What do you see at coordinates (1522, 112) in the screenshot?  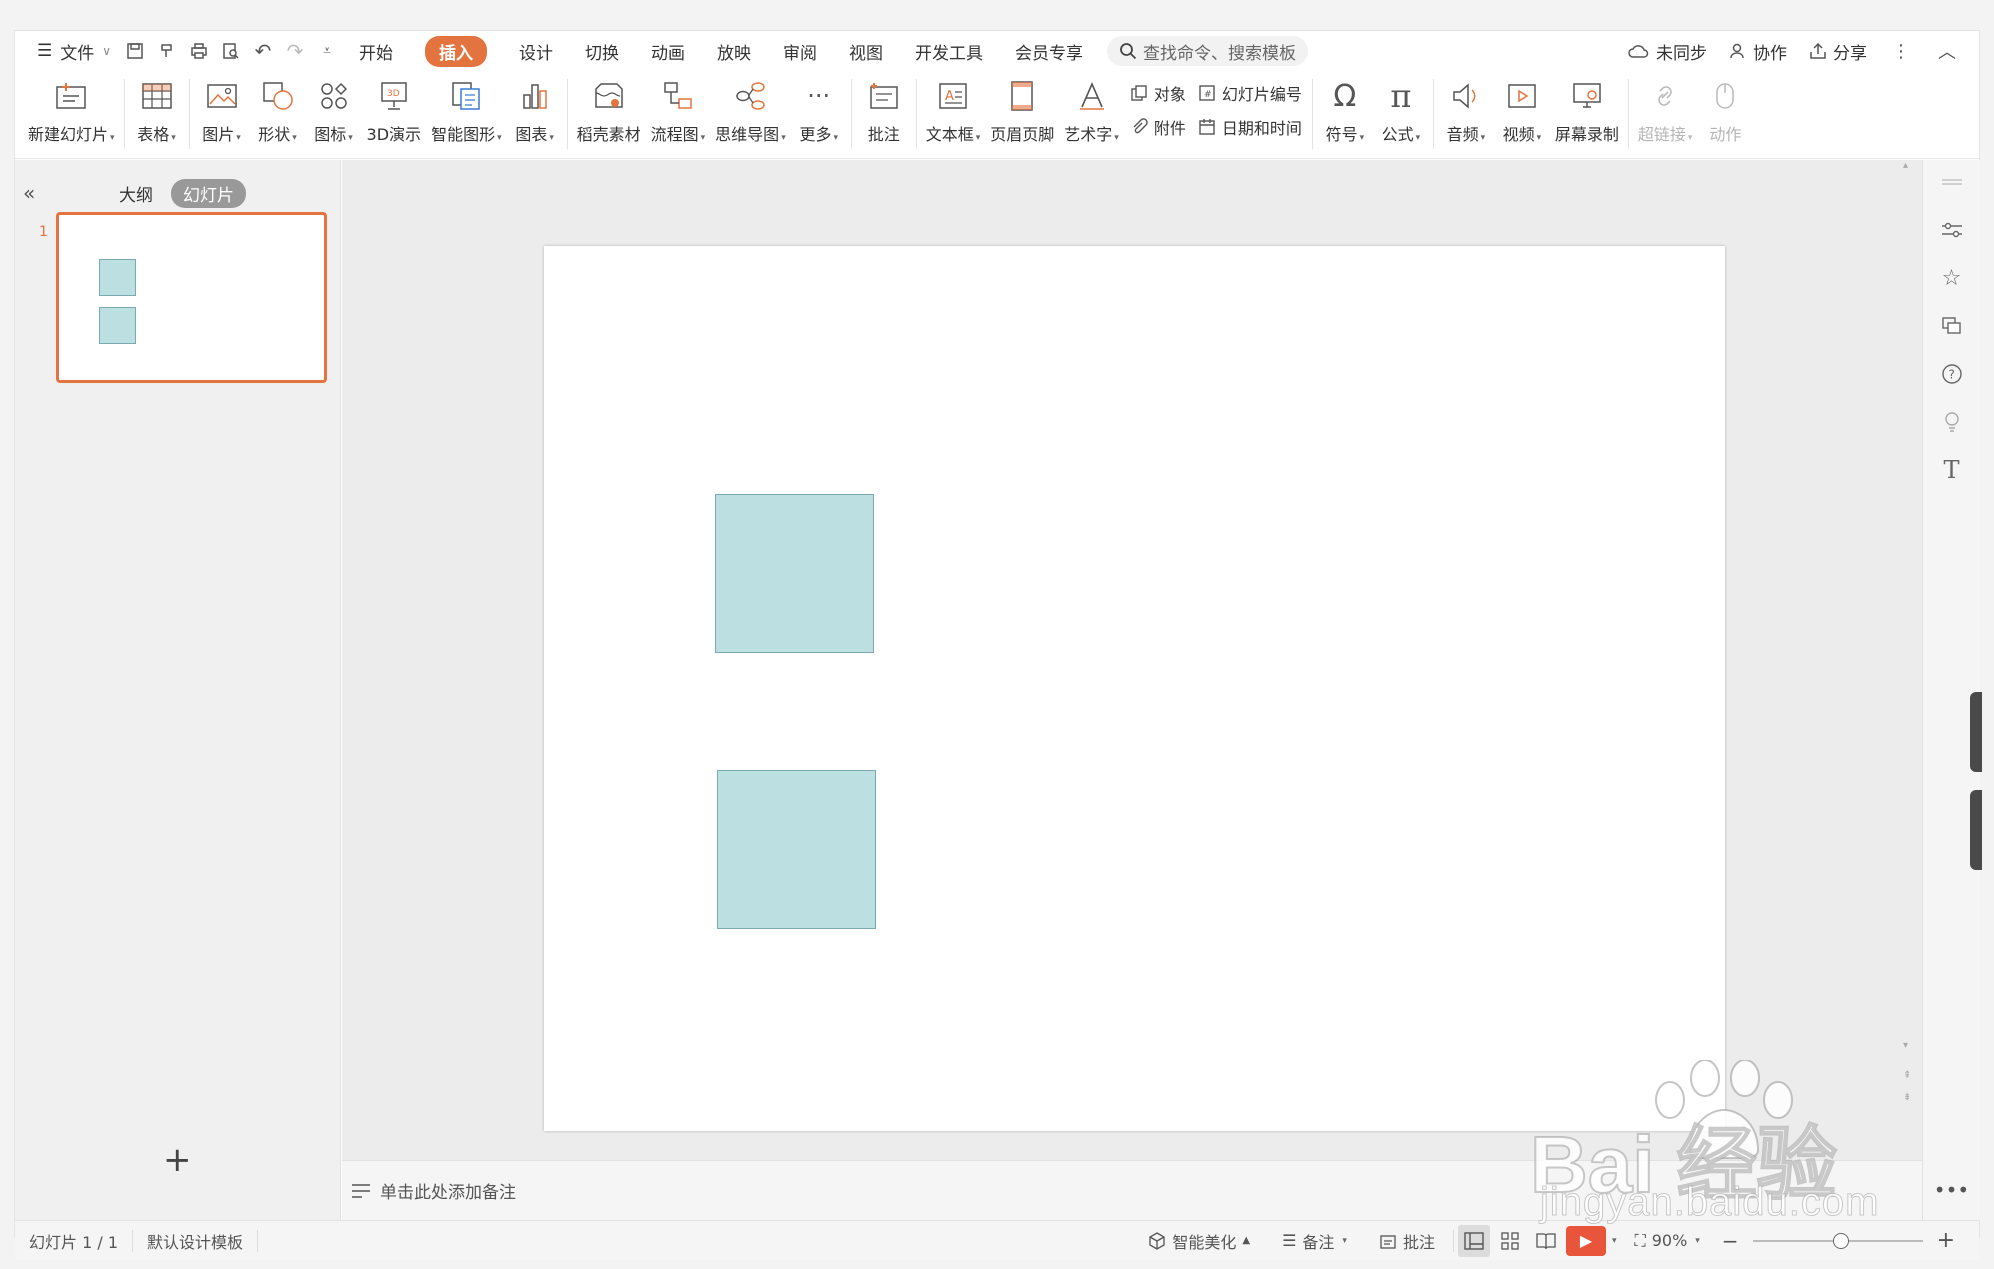 I see `video-button: 视频 ▾` at bounding box center [1522, 112].